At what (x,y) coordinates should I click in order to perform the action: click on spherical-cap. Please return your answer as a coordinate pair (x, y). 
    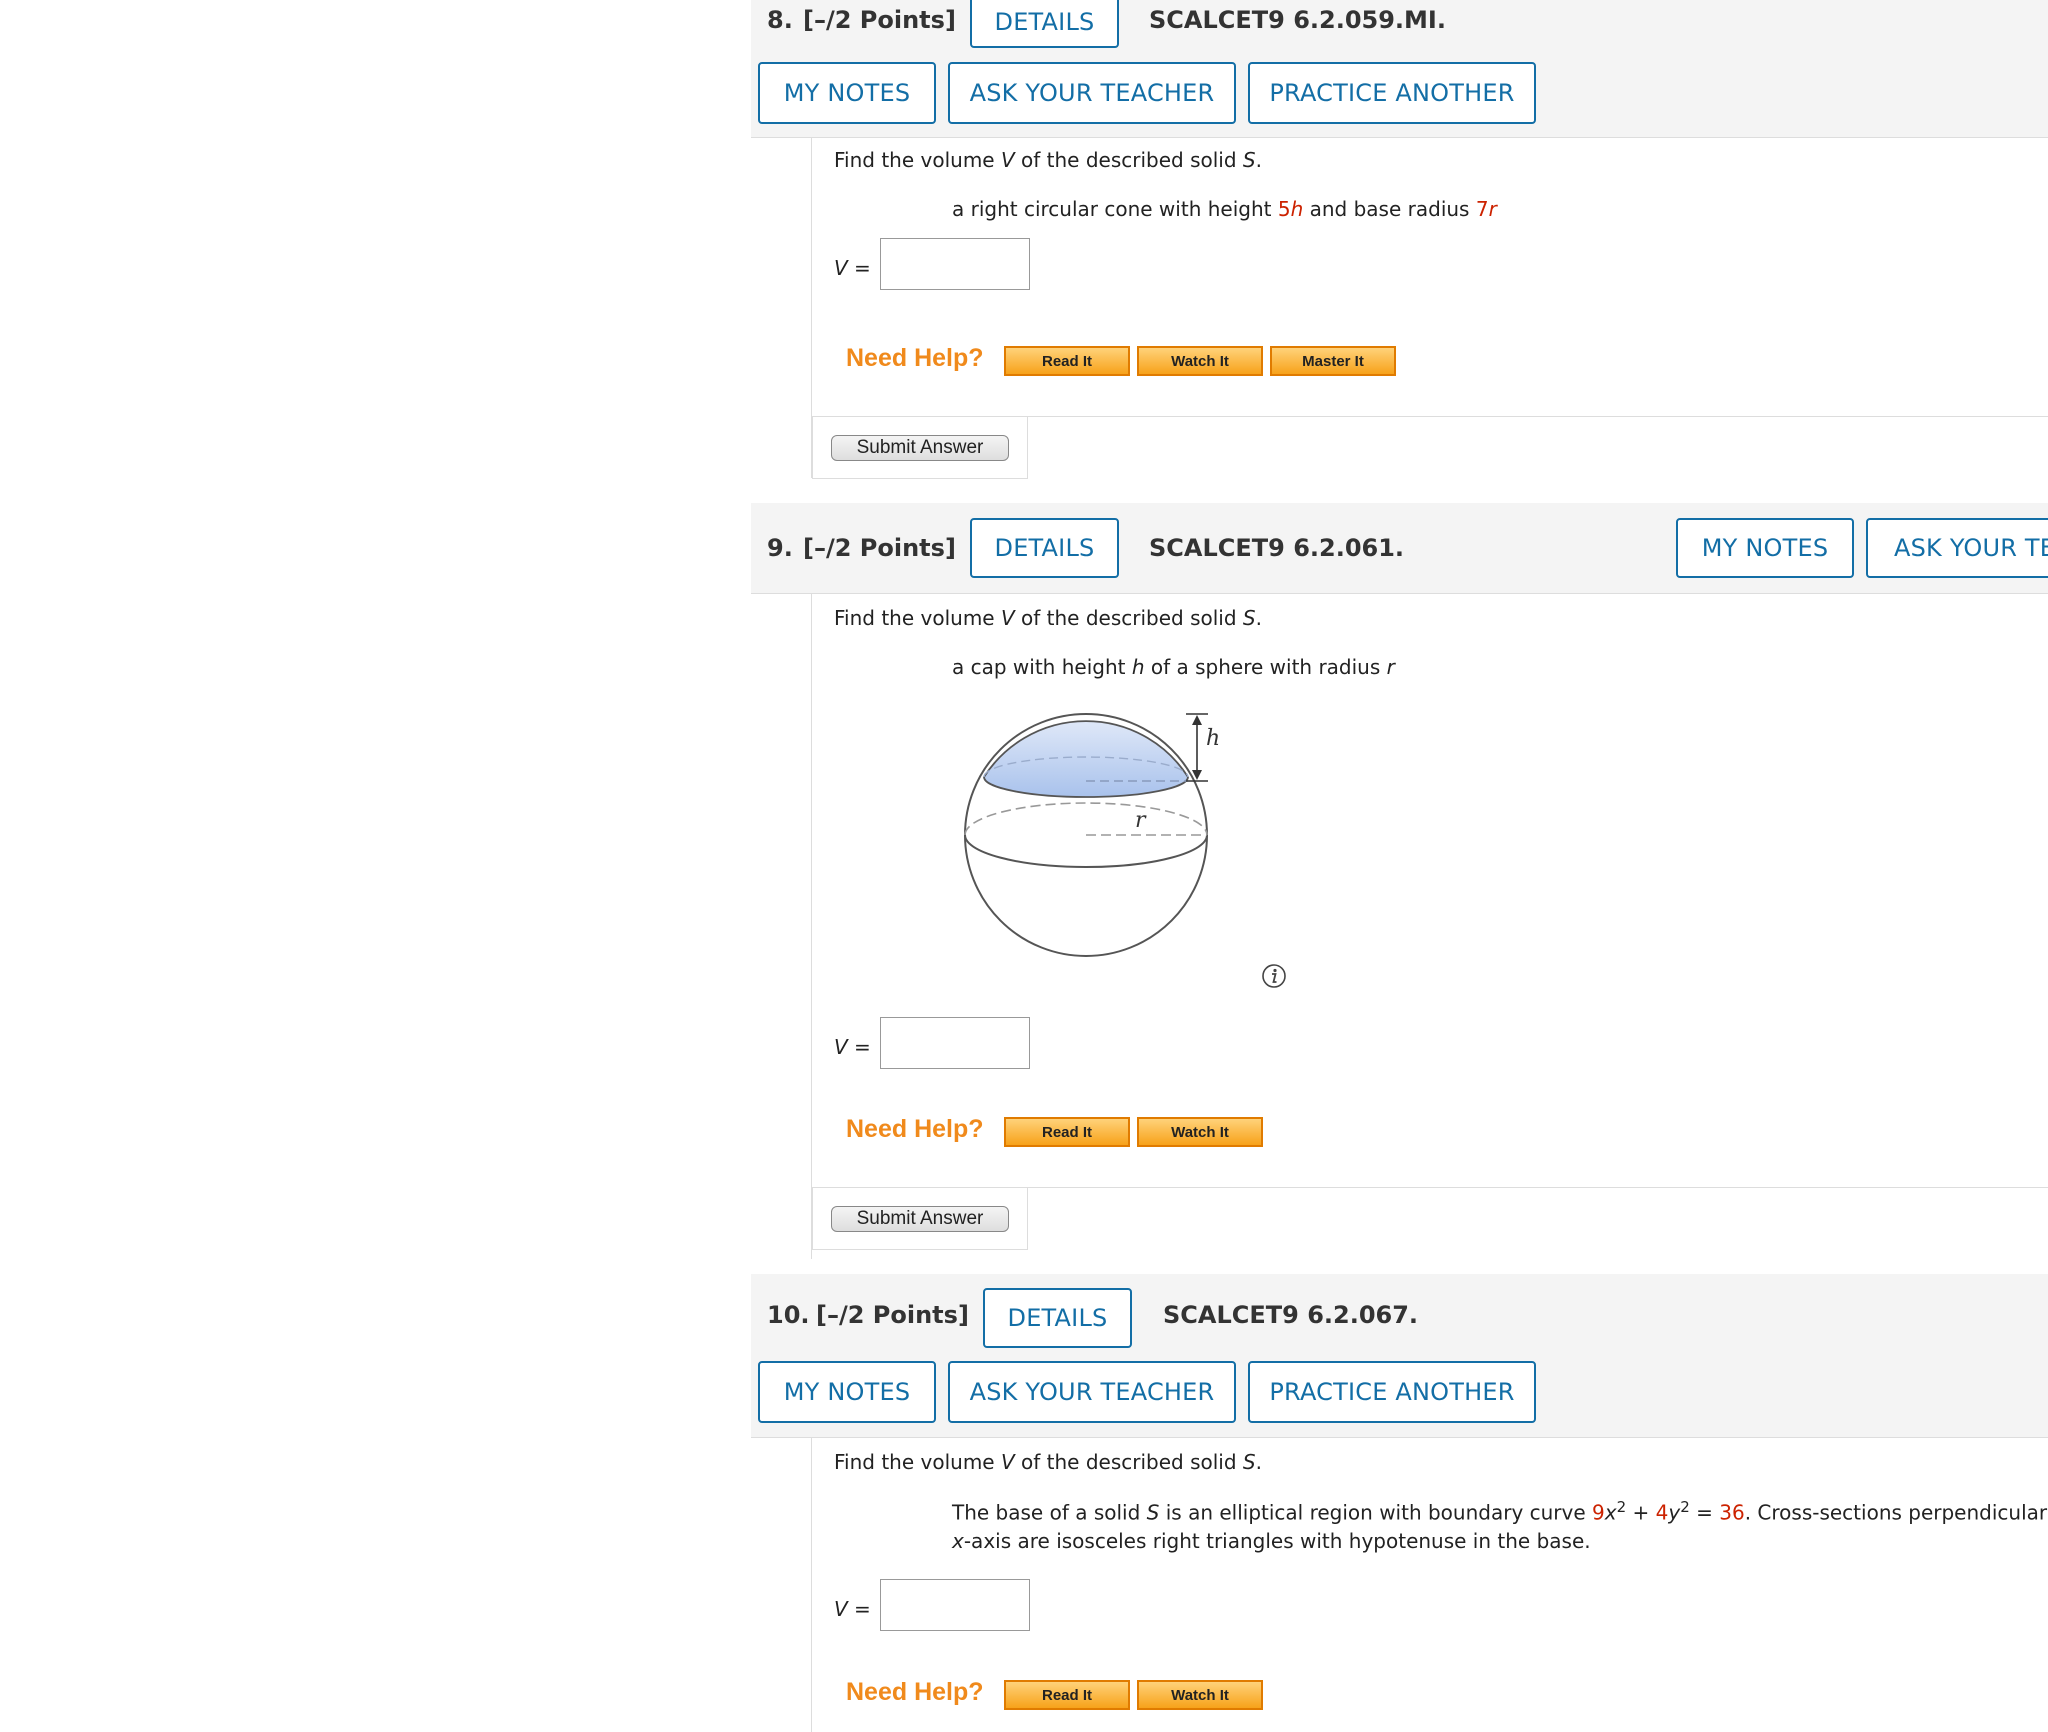
    Looking at the image, I should click on (1086, 759).